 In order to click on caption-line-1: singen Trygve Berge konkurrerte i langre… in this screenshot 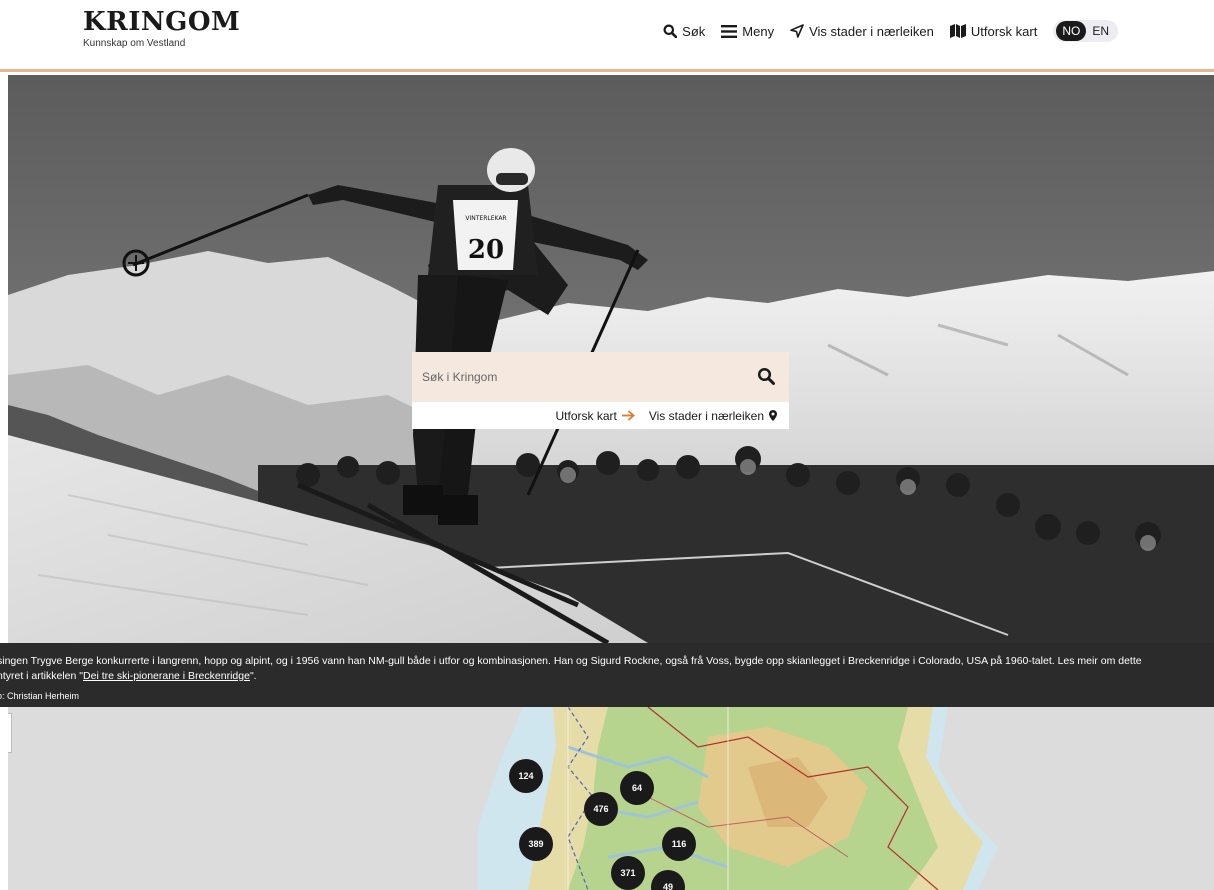, I will do `click(571, 661)`.